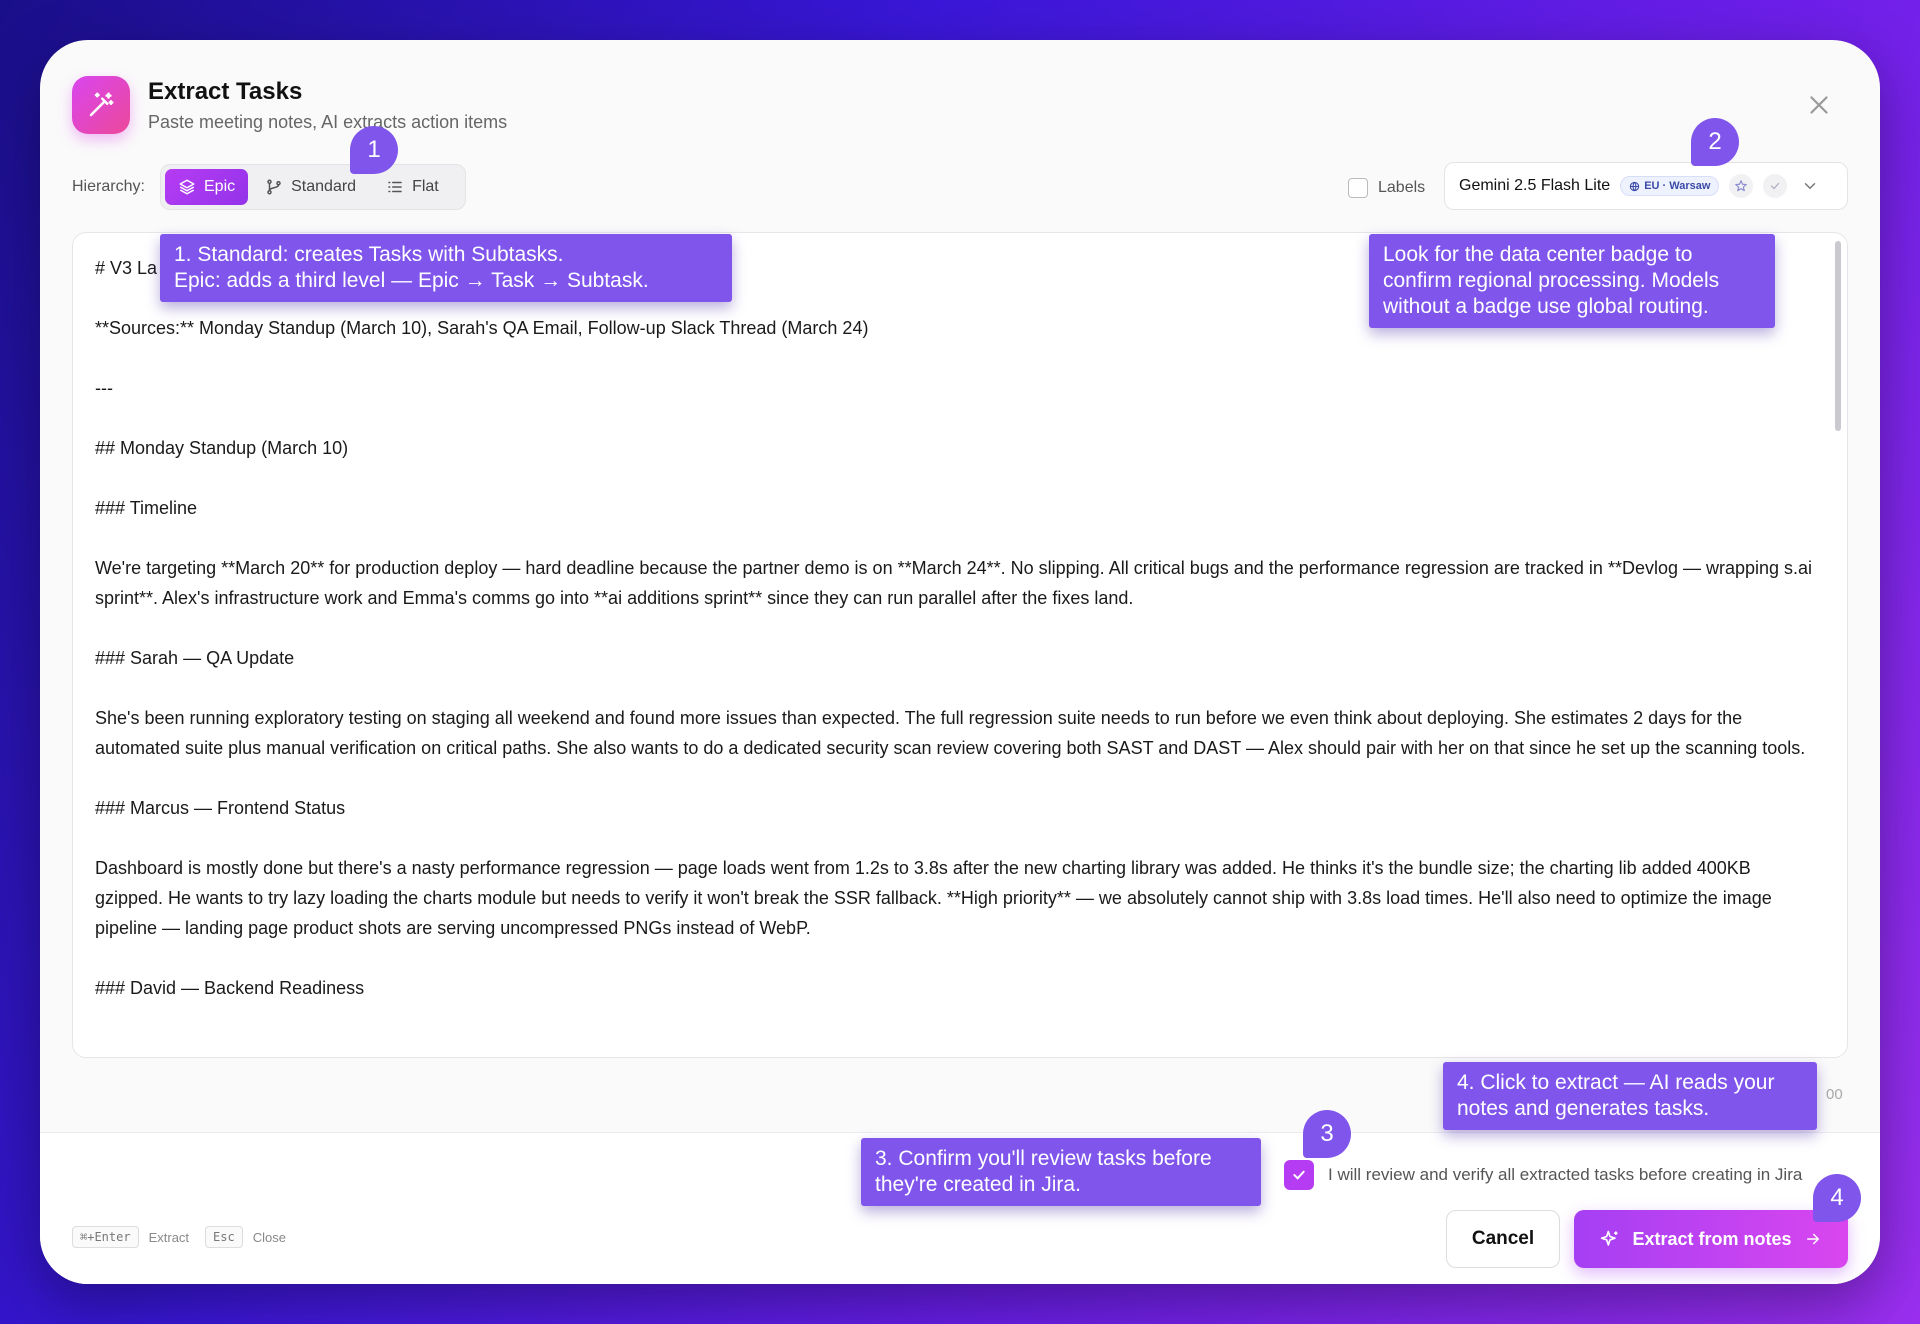 The width and height of the screenshot is (1920, 1324). Describe the element at coordinates (169, 1237) in the screenshot. I see `shortcut-label: Extract` at that location.